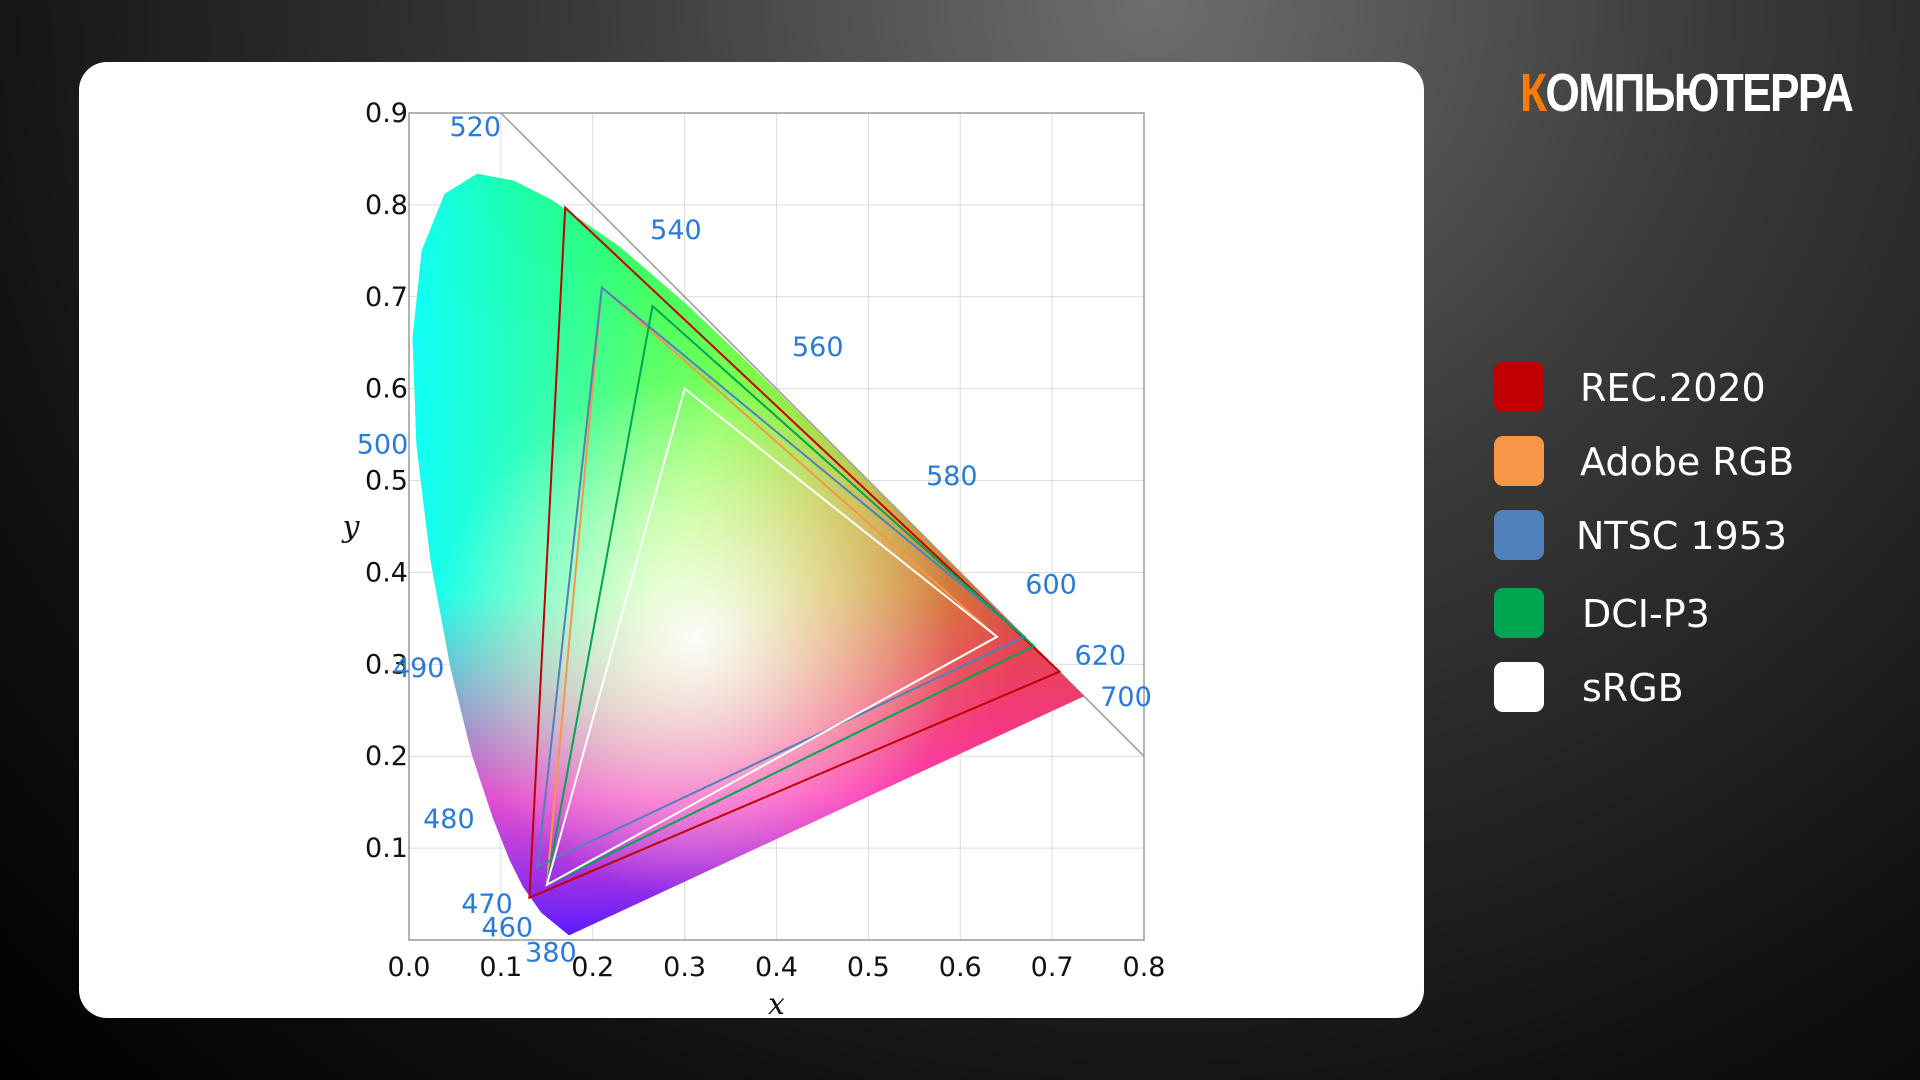 The image size is (1920, 1080). What do you see at coordinates (1051, 585) in the screenshot?
I see `wavelength-label: 600` at bounding box center [1051, 585].